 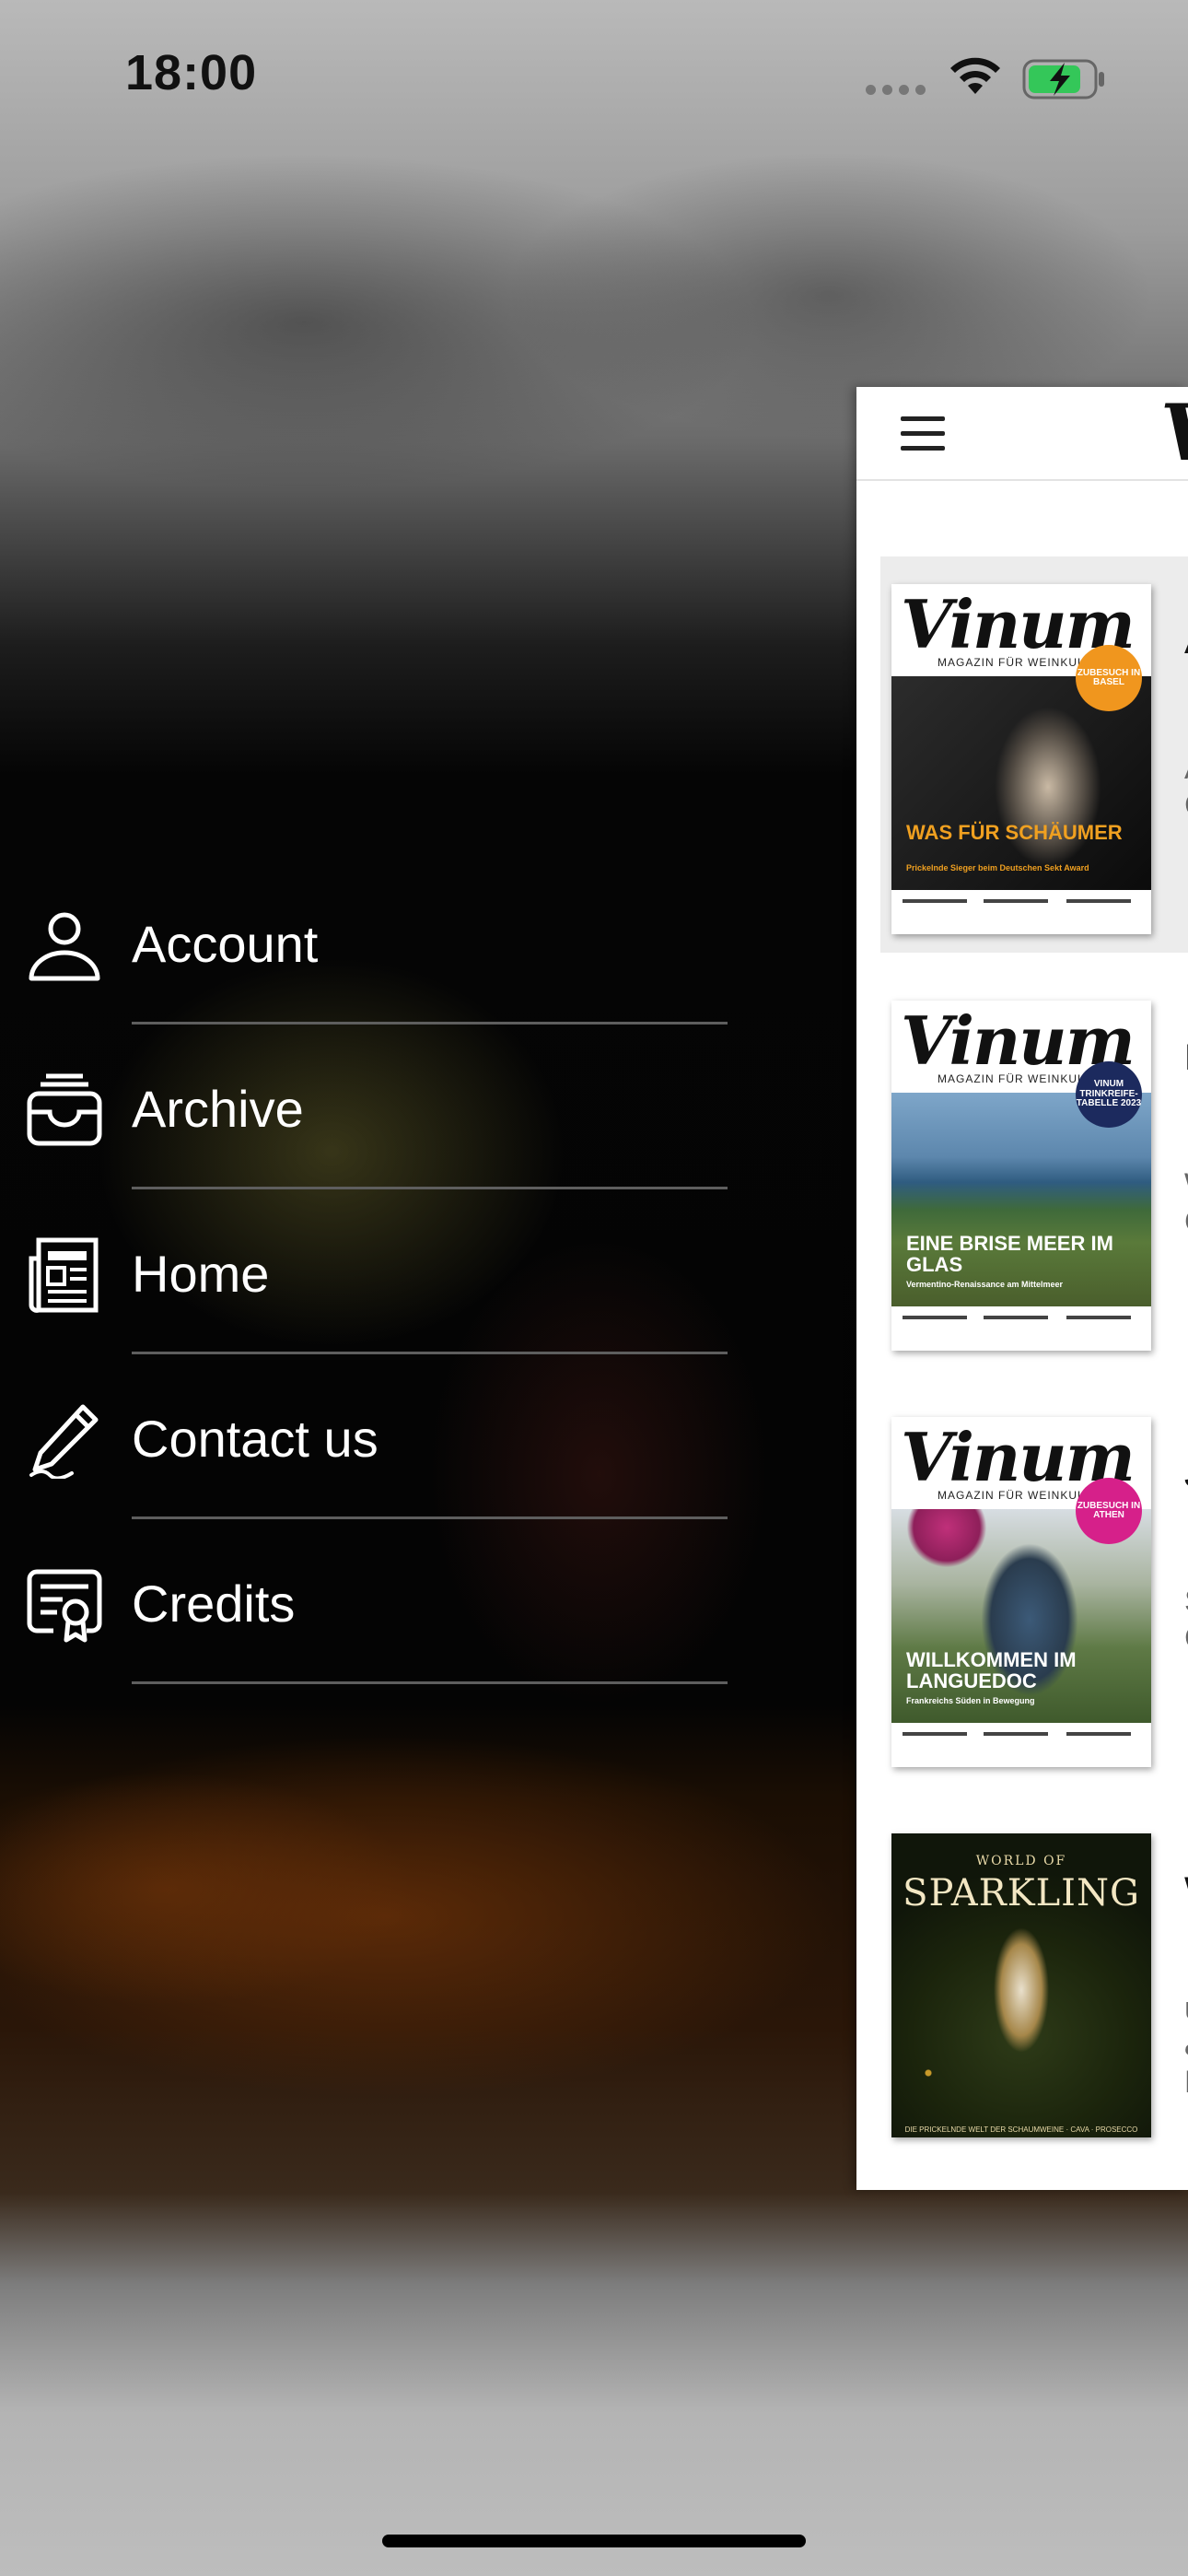 I want to click on cover-subline: Vermentino-Renaissance am Mittelmeer, so click(x=985, y=1284).